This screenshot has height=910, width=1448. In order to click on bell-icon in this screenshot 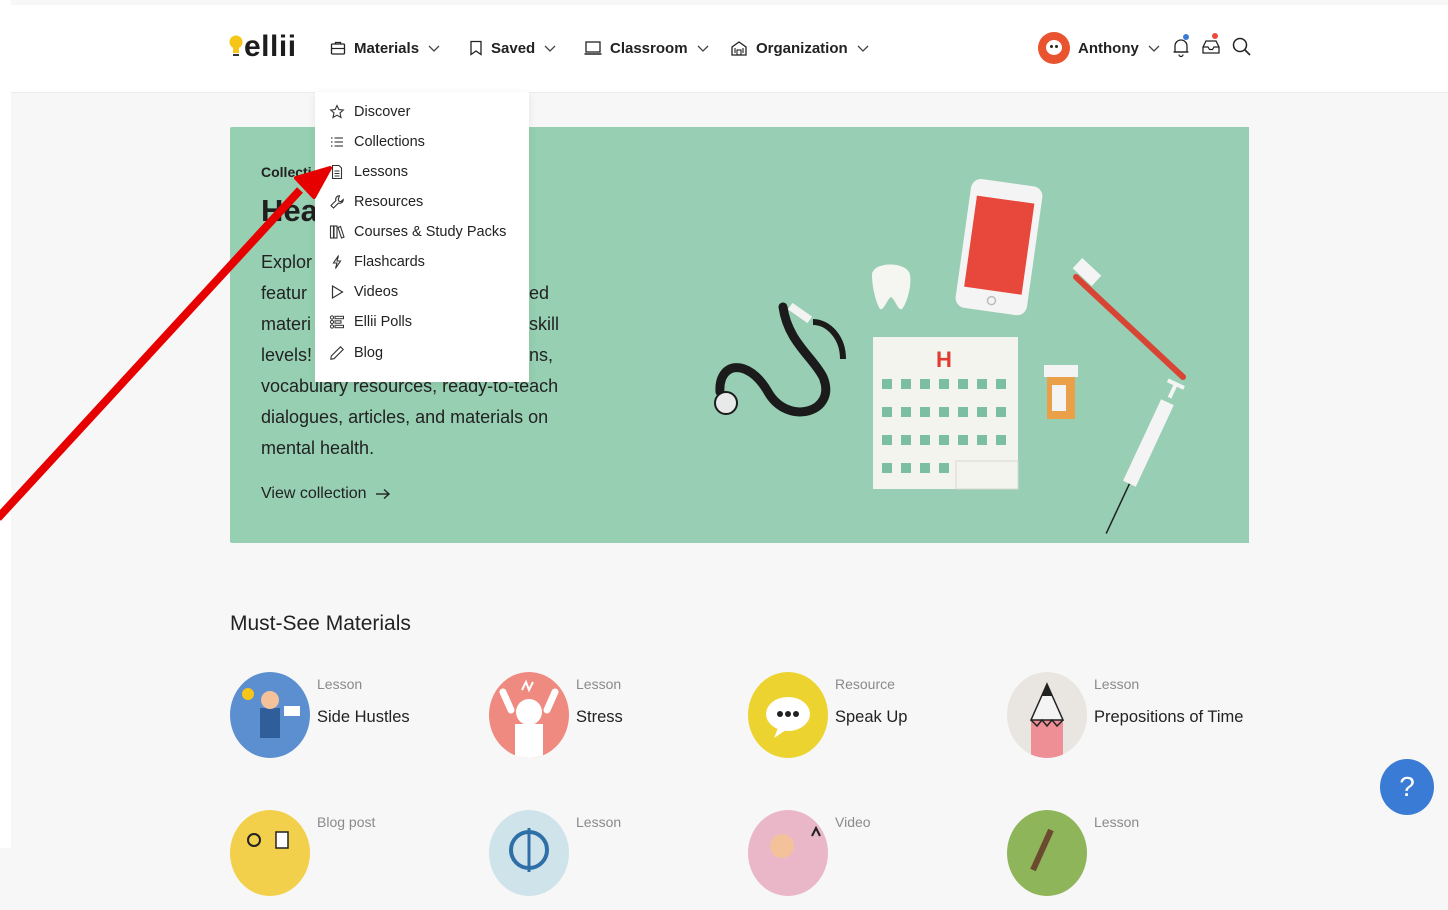, I will do `click(1181, 48)`.